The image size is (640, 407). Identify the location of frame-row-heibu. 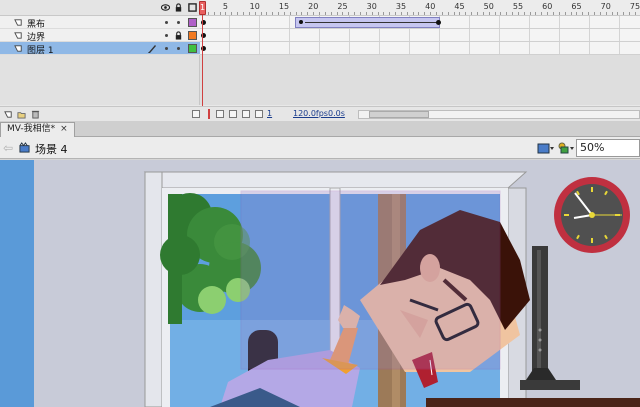
(420, 22).